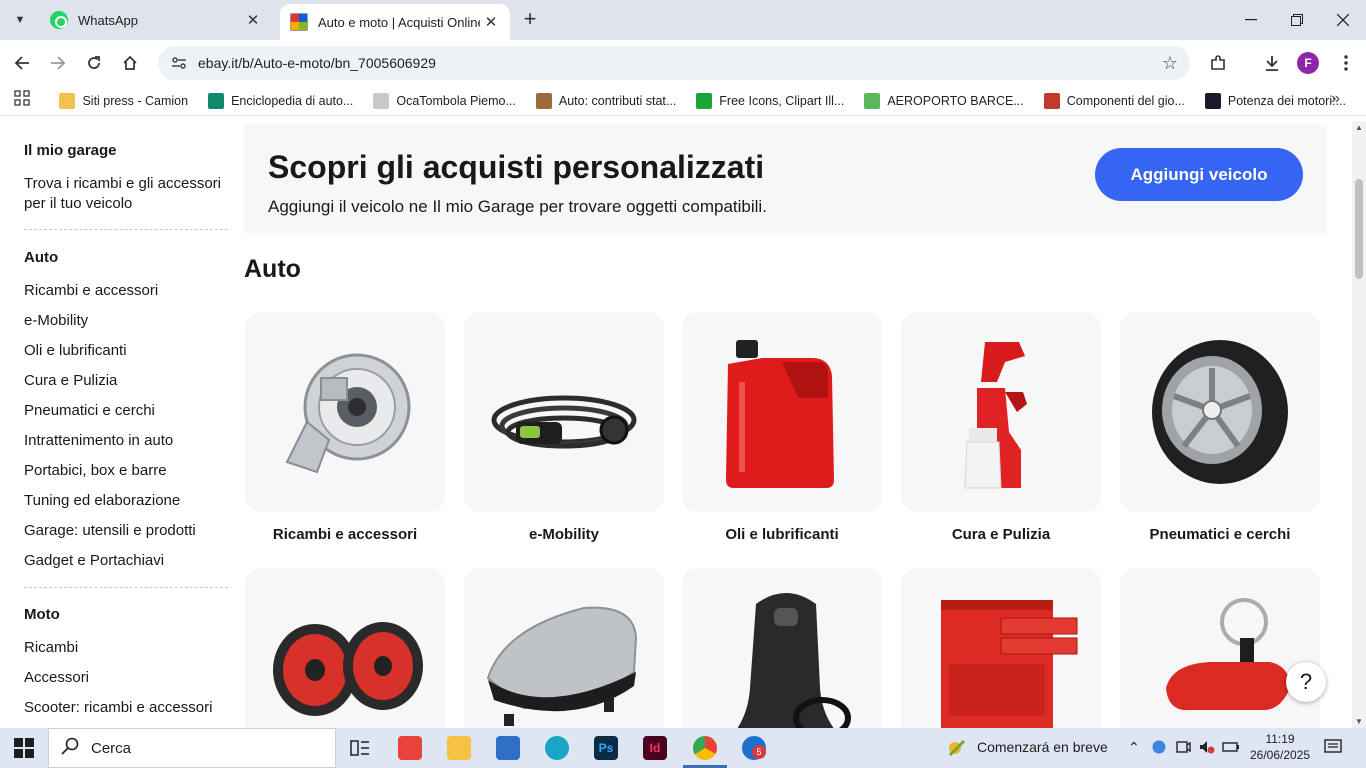 Image resolution: width=1366 pixels, height=768 pixels. I want to click on tile-e-mobility: e-Mobility, so click(564, 427).